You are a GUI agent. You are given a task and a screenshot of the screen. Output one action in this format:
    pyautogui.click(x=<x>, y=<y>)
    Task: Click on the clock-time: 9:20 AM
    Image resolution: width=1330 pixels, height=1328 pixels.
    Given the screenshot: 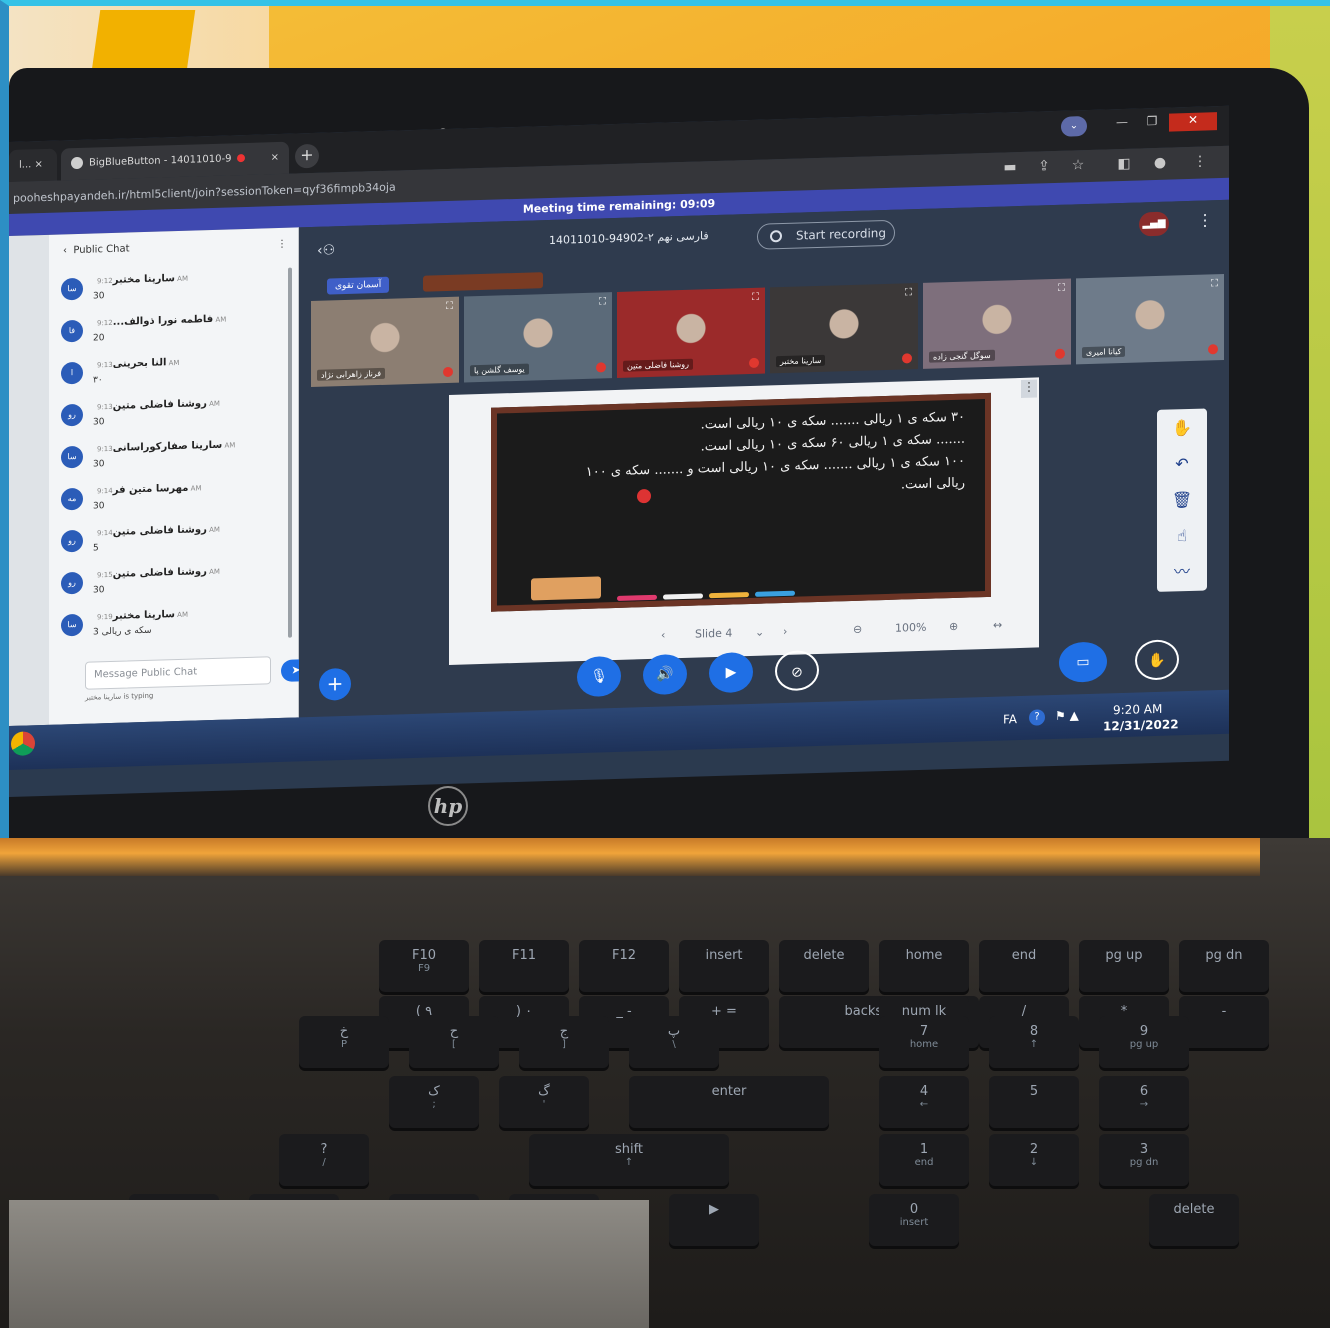 What is the action you would take?
    pyautogui.click(x=1137, y=709)
    